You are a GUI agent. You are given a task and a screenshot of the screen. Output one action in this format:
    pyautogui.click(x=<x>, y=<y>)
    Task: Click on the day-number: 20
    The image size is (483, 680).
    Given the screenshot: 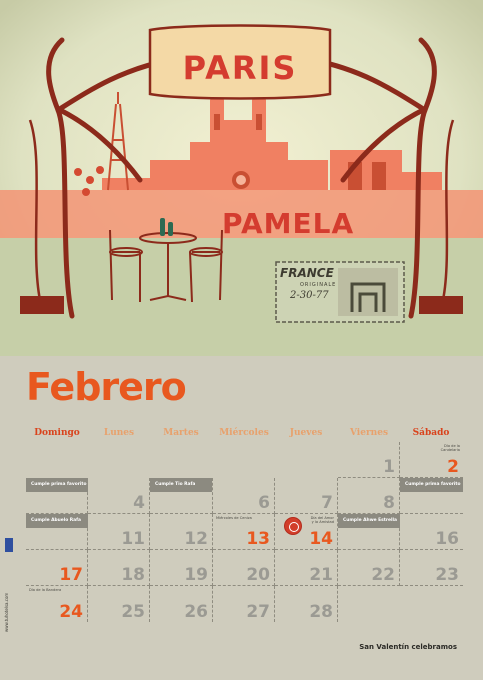 What is the action you would take?
    pyautogui.click(x=258, y=575)
    